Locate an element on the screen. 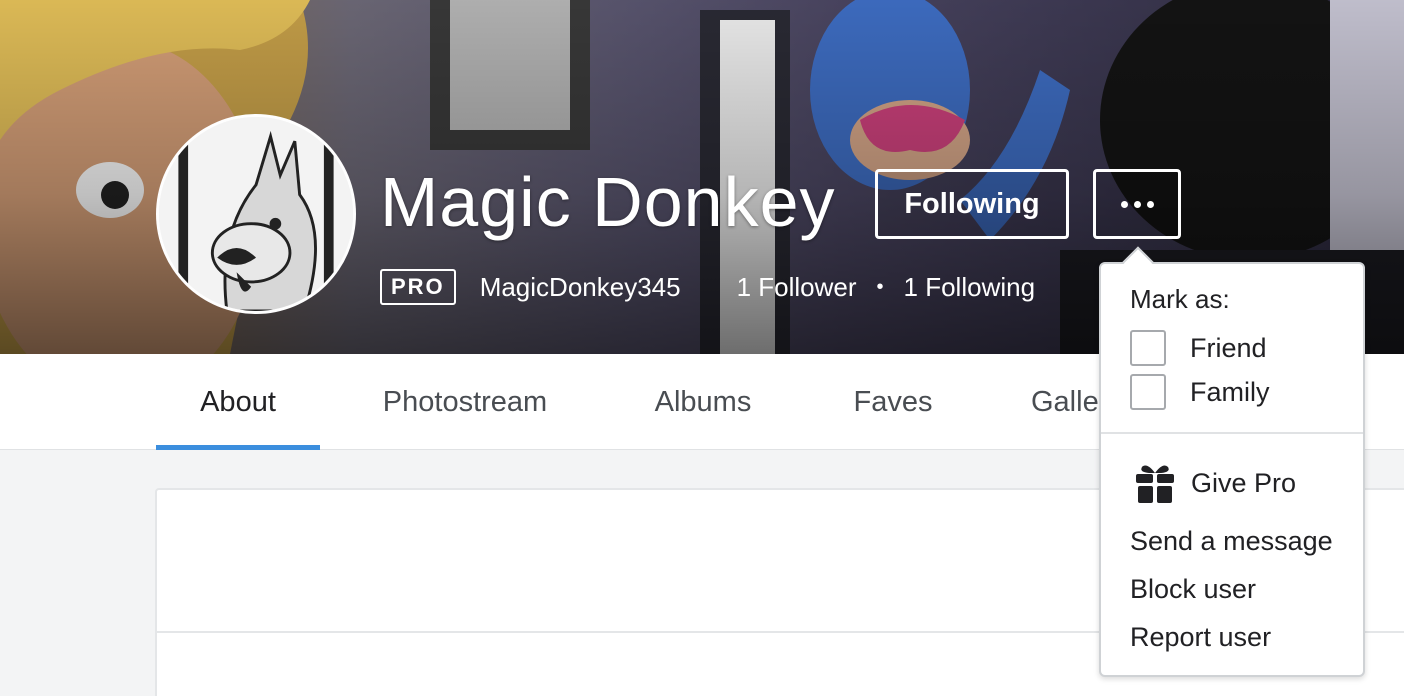 The width and height of the screenshot is (1404, 696). friend-label: Friend is located at coordinates (1228, 347).